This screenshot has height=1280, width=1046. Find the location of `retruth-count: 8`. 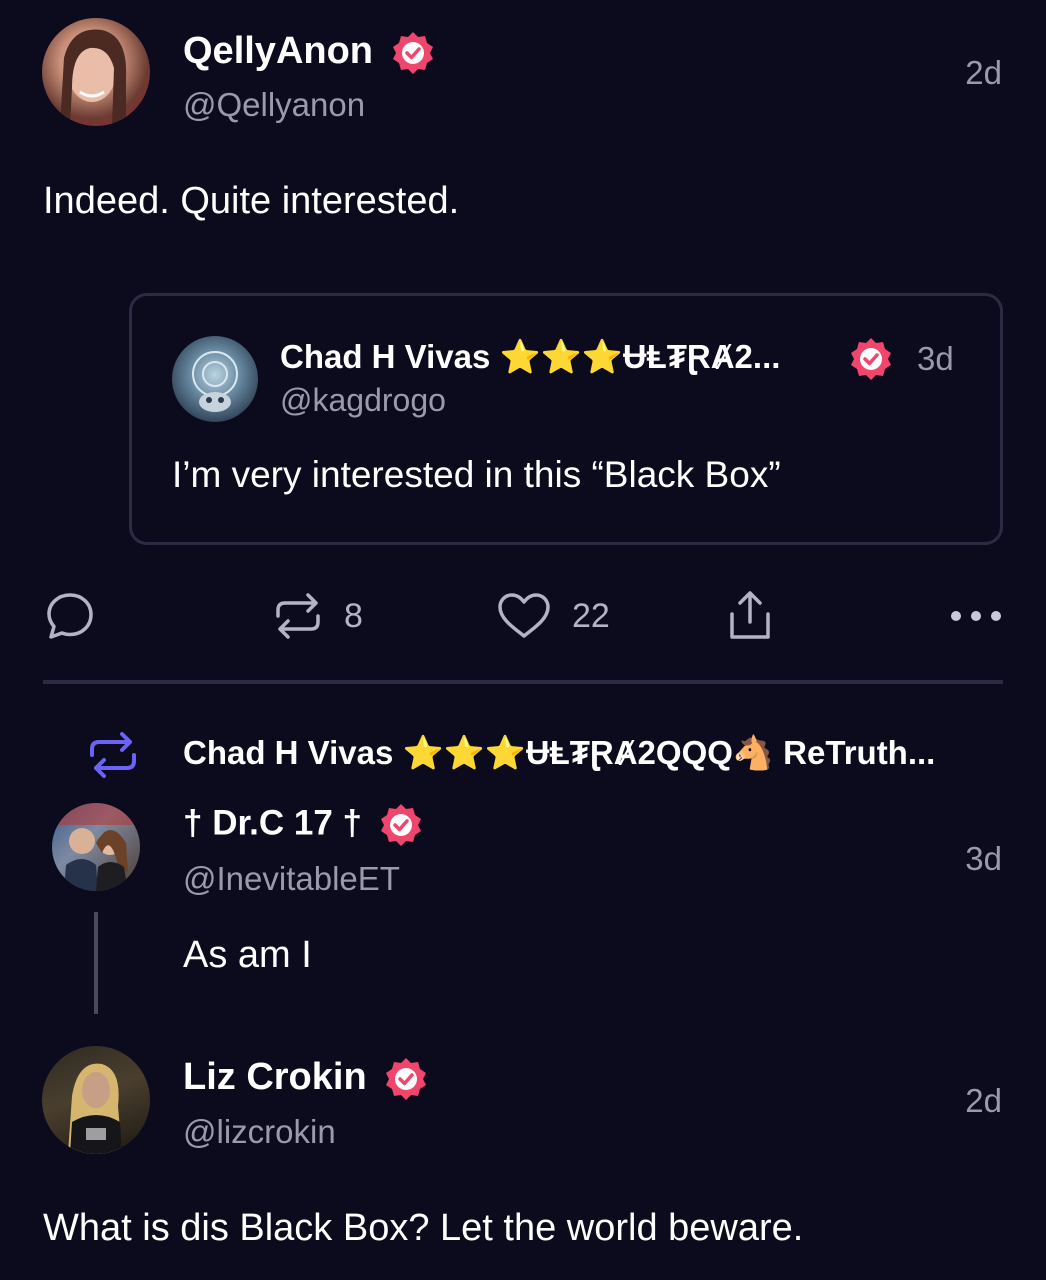

retruth-count: 8 is located at coordinates (353, 616).